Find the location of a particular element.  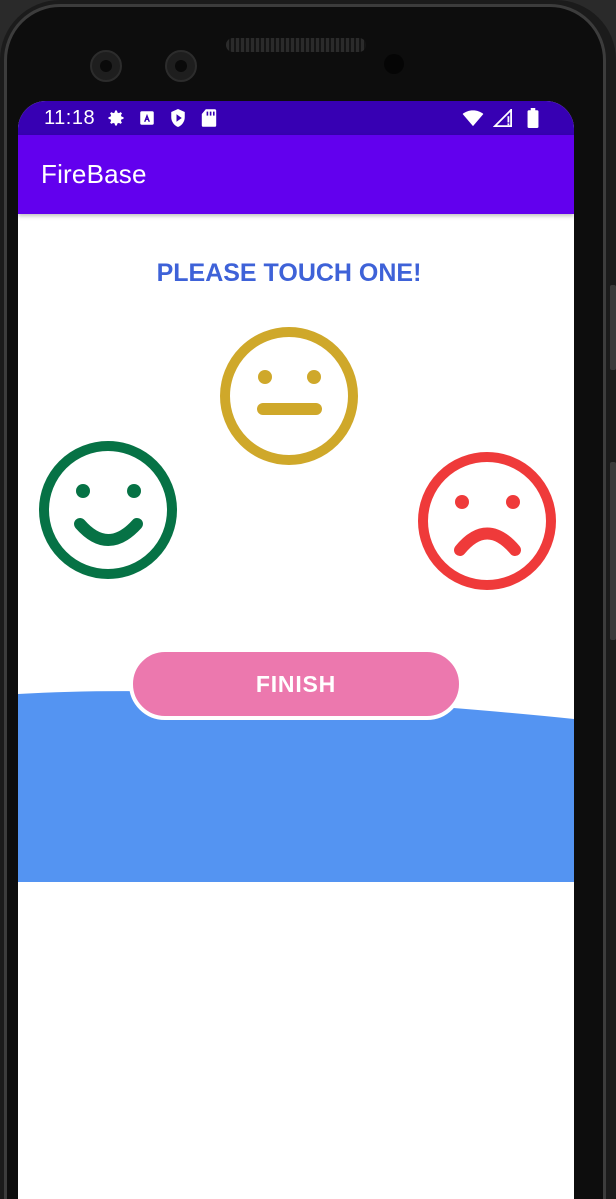

power-button is located at coordinates (613, 327).